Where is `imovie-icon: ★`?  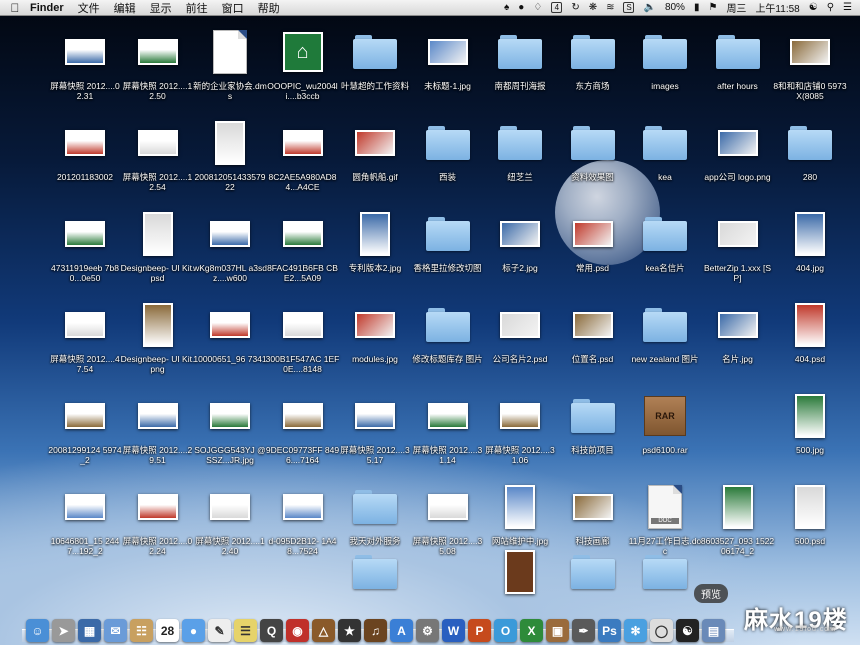 imovie-icon: ★ is located at coordinates (349, 630).